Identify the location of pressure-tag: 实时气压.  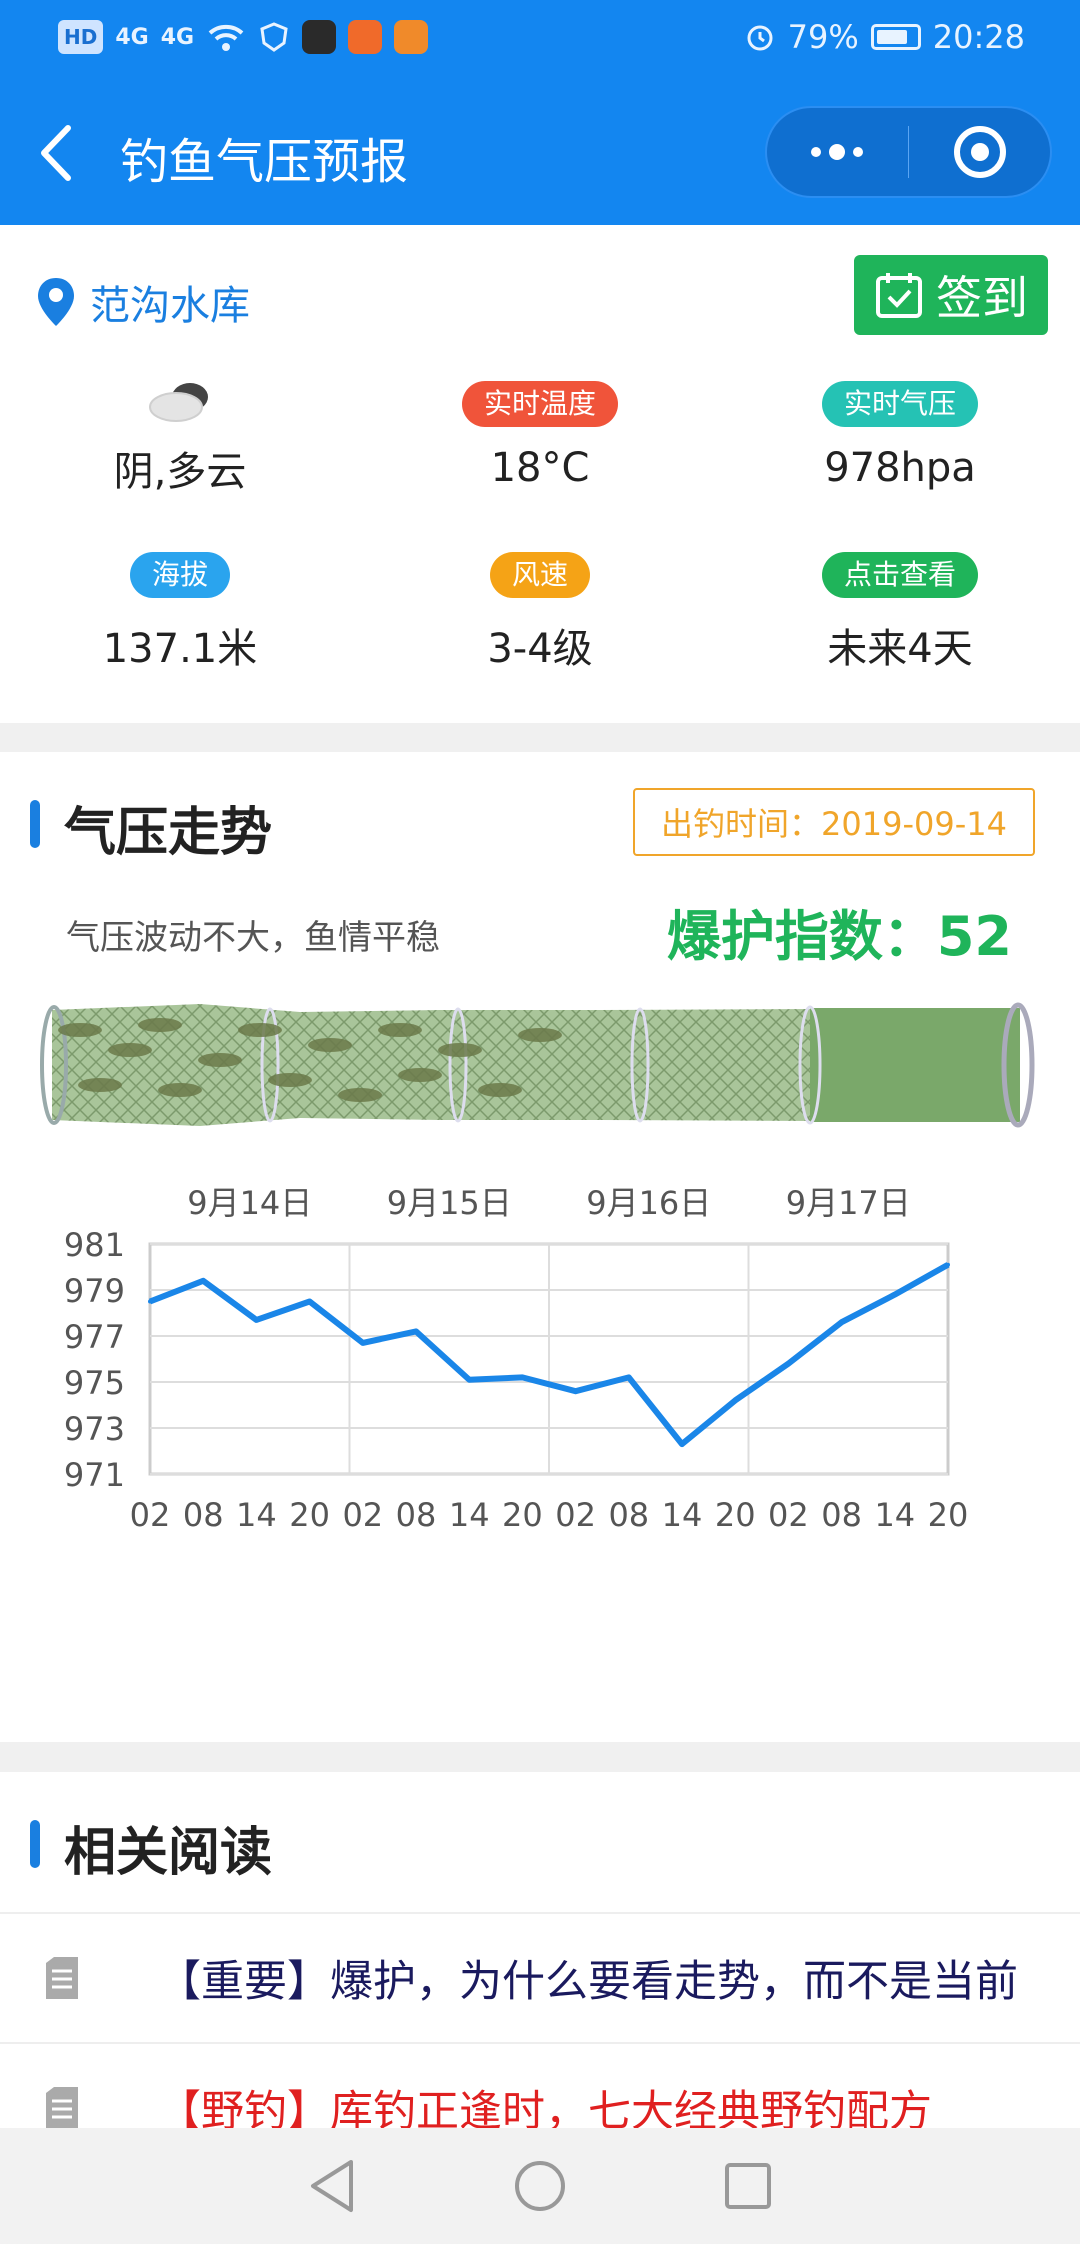
(899, 404).